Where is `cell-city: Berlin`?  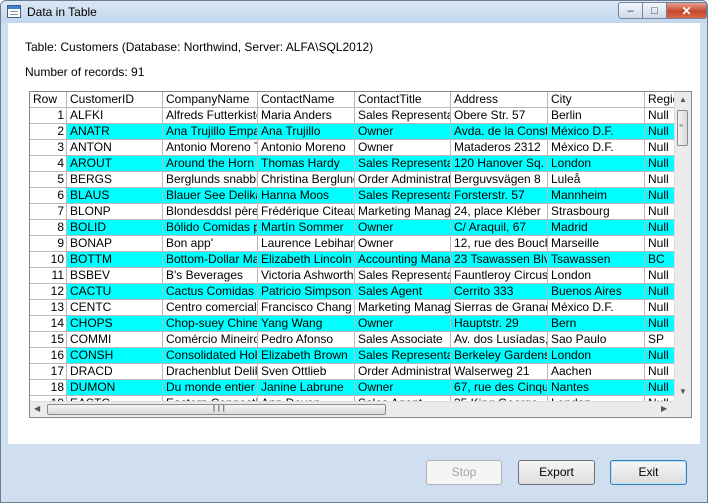
cell-city: Berlin is located at coordinates (596, 116).